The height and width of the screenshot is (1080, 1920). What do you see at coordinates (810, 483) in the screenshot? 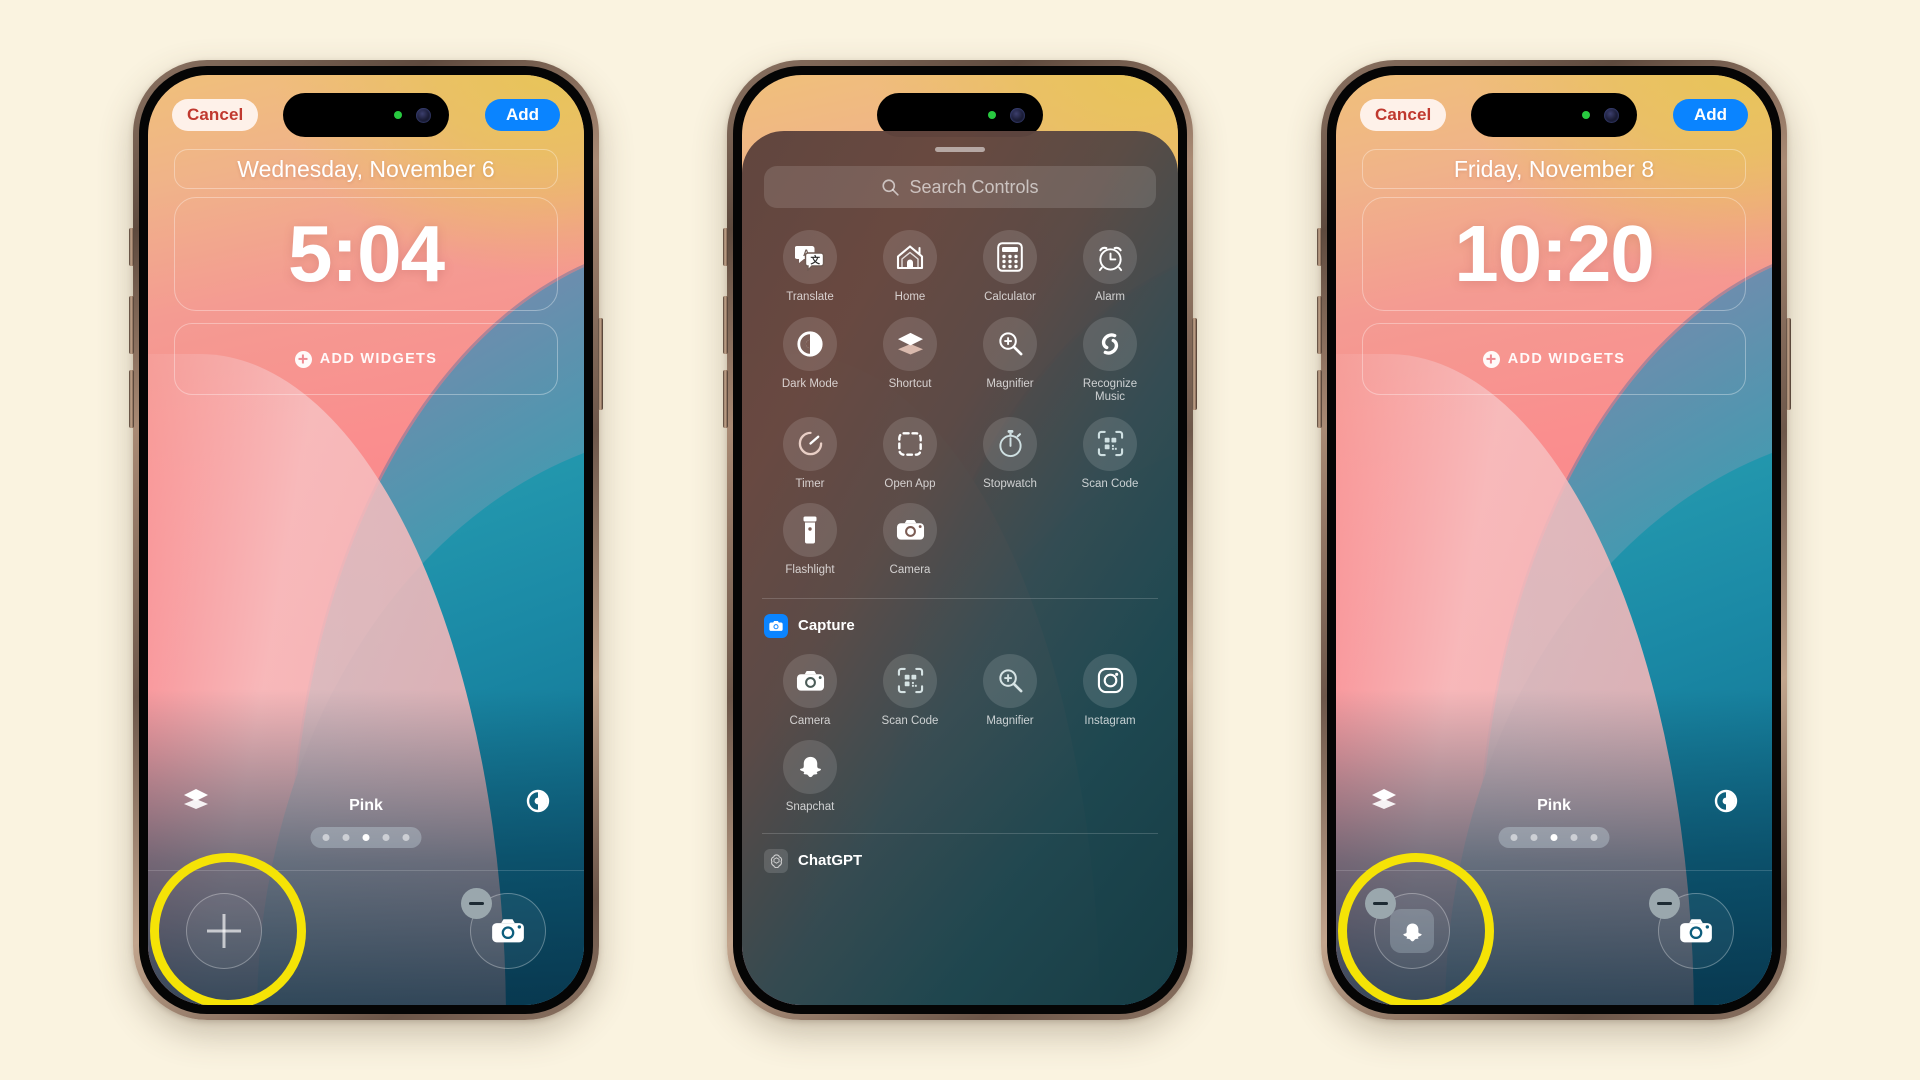
I see `control-label: Timer` at bounding box center [810, 483].